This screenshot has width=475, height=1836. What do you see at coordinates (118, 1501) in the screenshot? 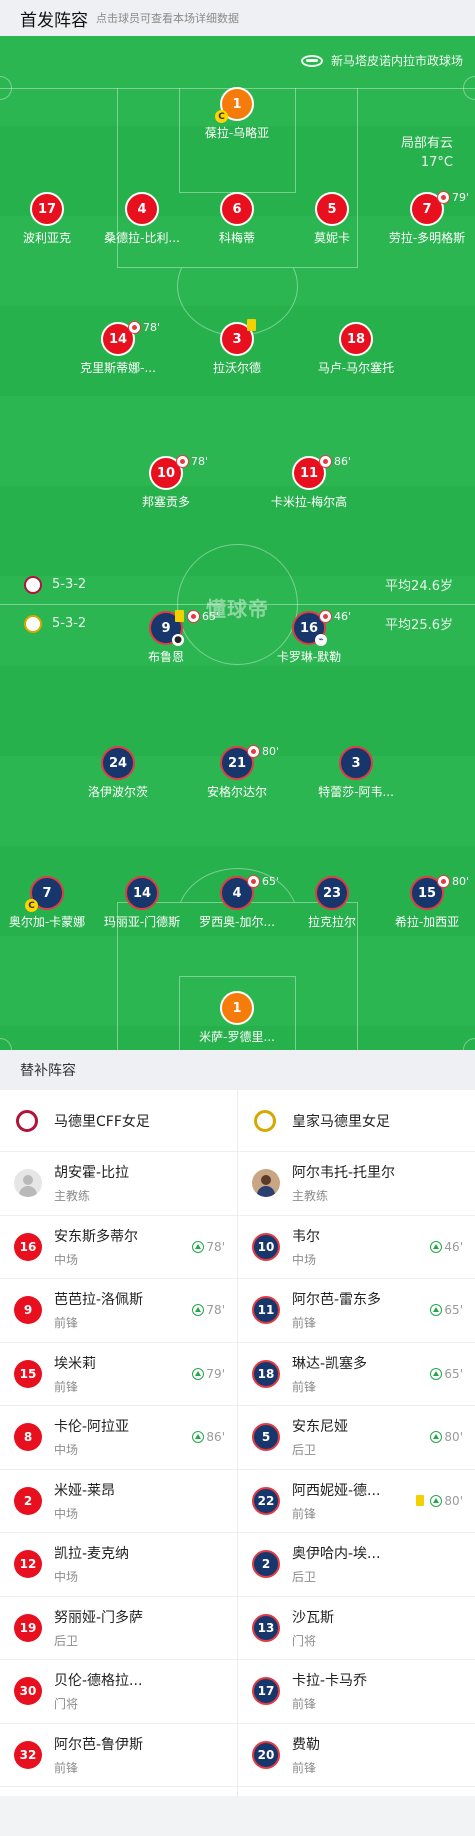
I see `sub-row: 2 米娅-莱昂 中场` at bounding box center [118, 1501].